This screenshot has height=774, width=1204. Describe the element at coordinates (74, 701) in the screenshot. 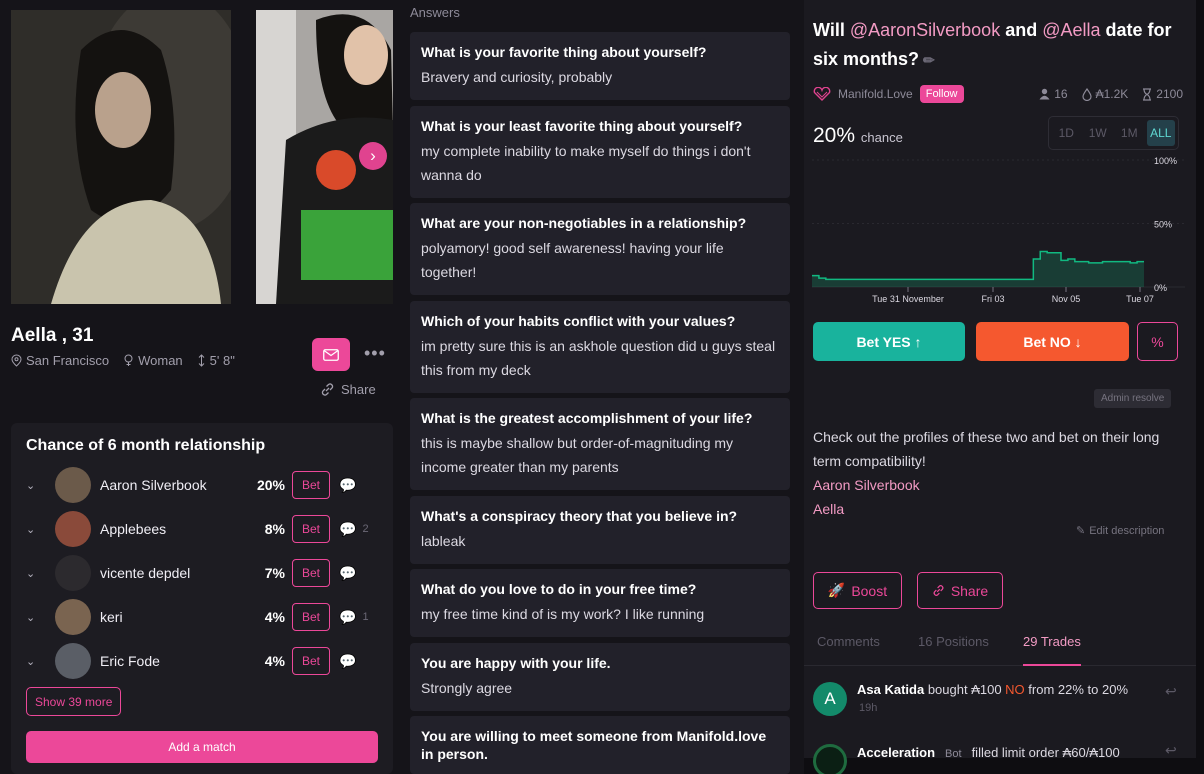

I see `show-more-button: Show 39 more` at that location.